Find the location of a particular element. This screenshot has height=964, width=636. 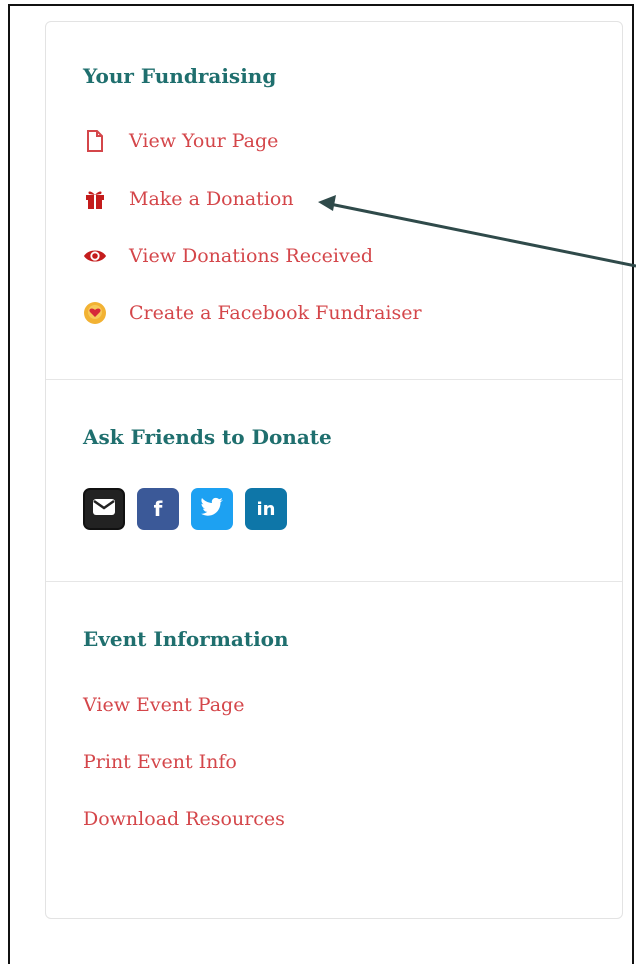

annotation-arrow is located at coordinates (477, 231).